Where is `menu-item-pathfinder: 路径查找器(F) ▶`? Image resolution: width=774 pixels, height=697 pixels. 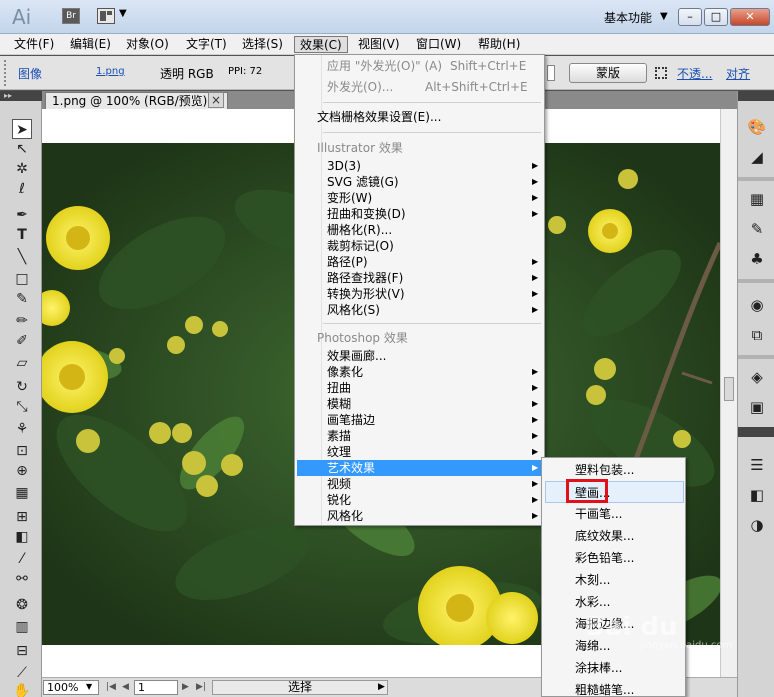 menu-item-pathfinder: 路径查找器(F) ▶ is located at coordinates (419, 278).